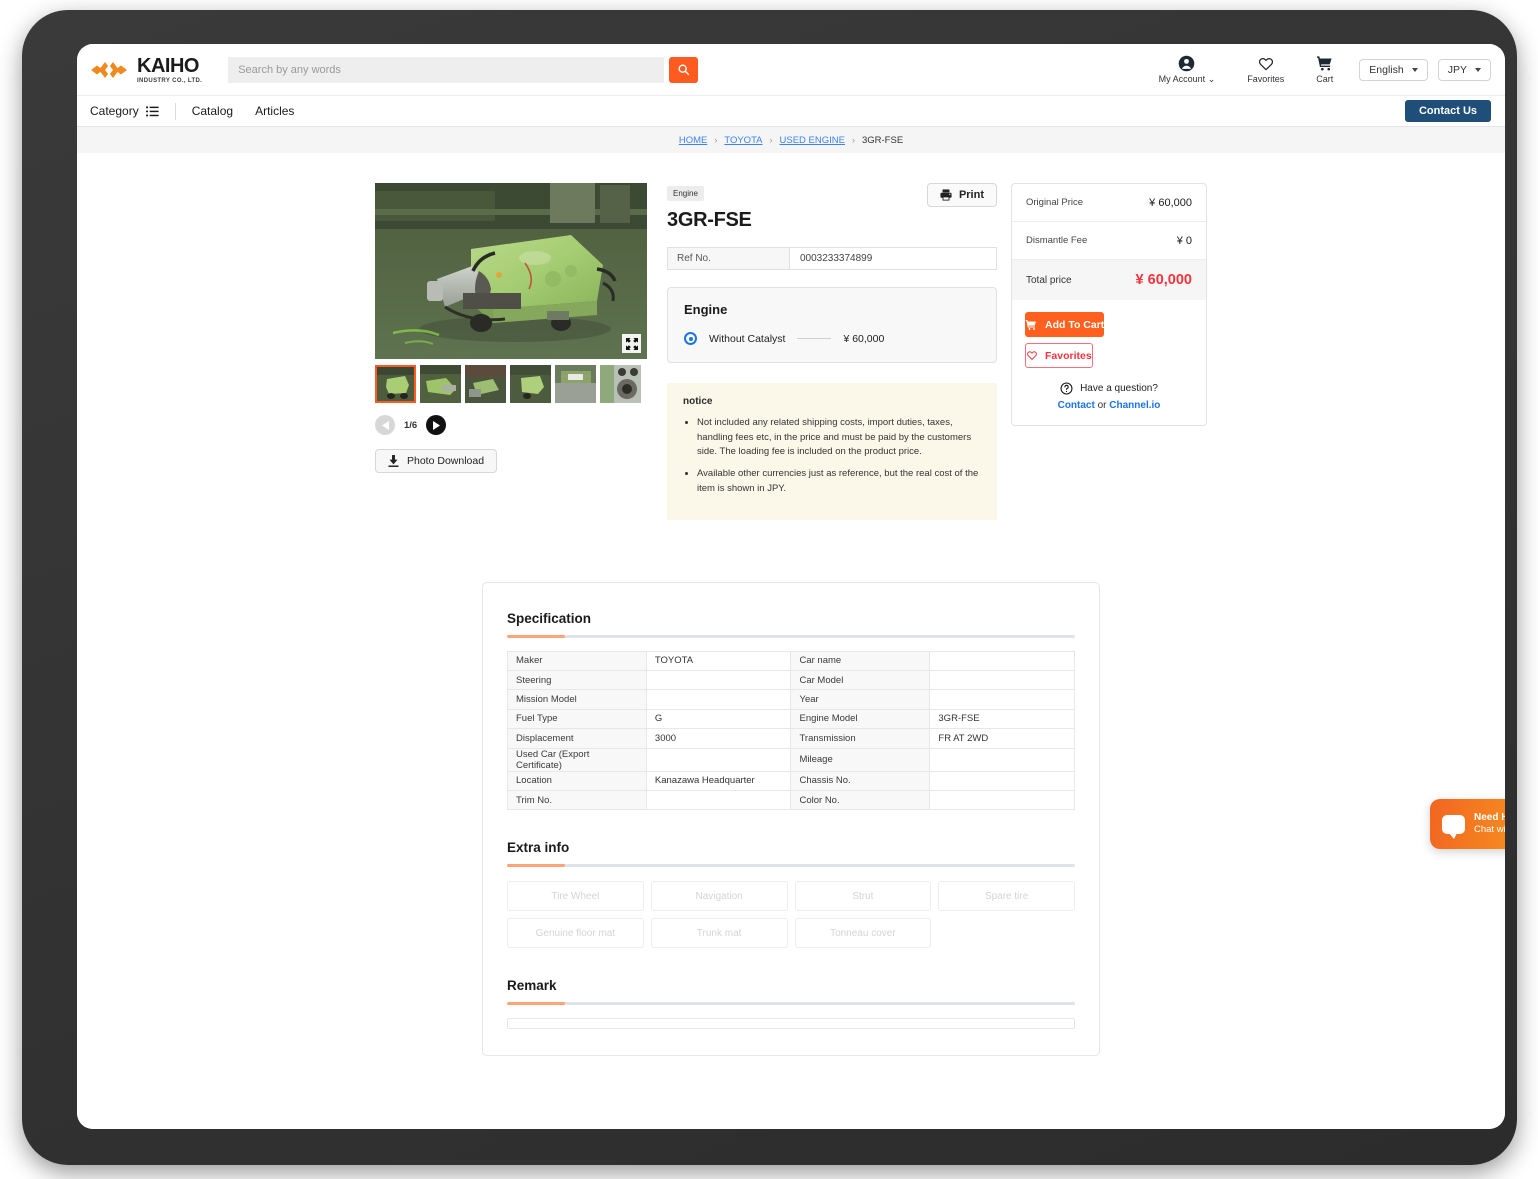 The height and width of the screenshot is (1179, 1538). Describe the element at coordinates (212, 111) in the screenshot. I see `nav-item-catalog: Catalog` at that location.